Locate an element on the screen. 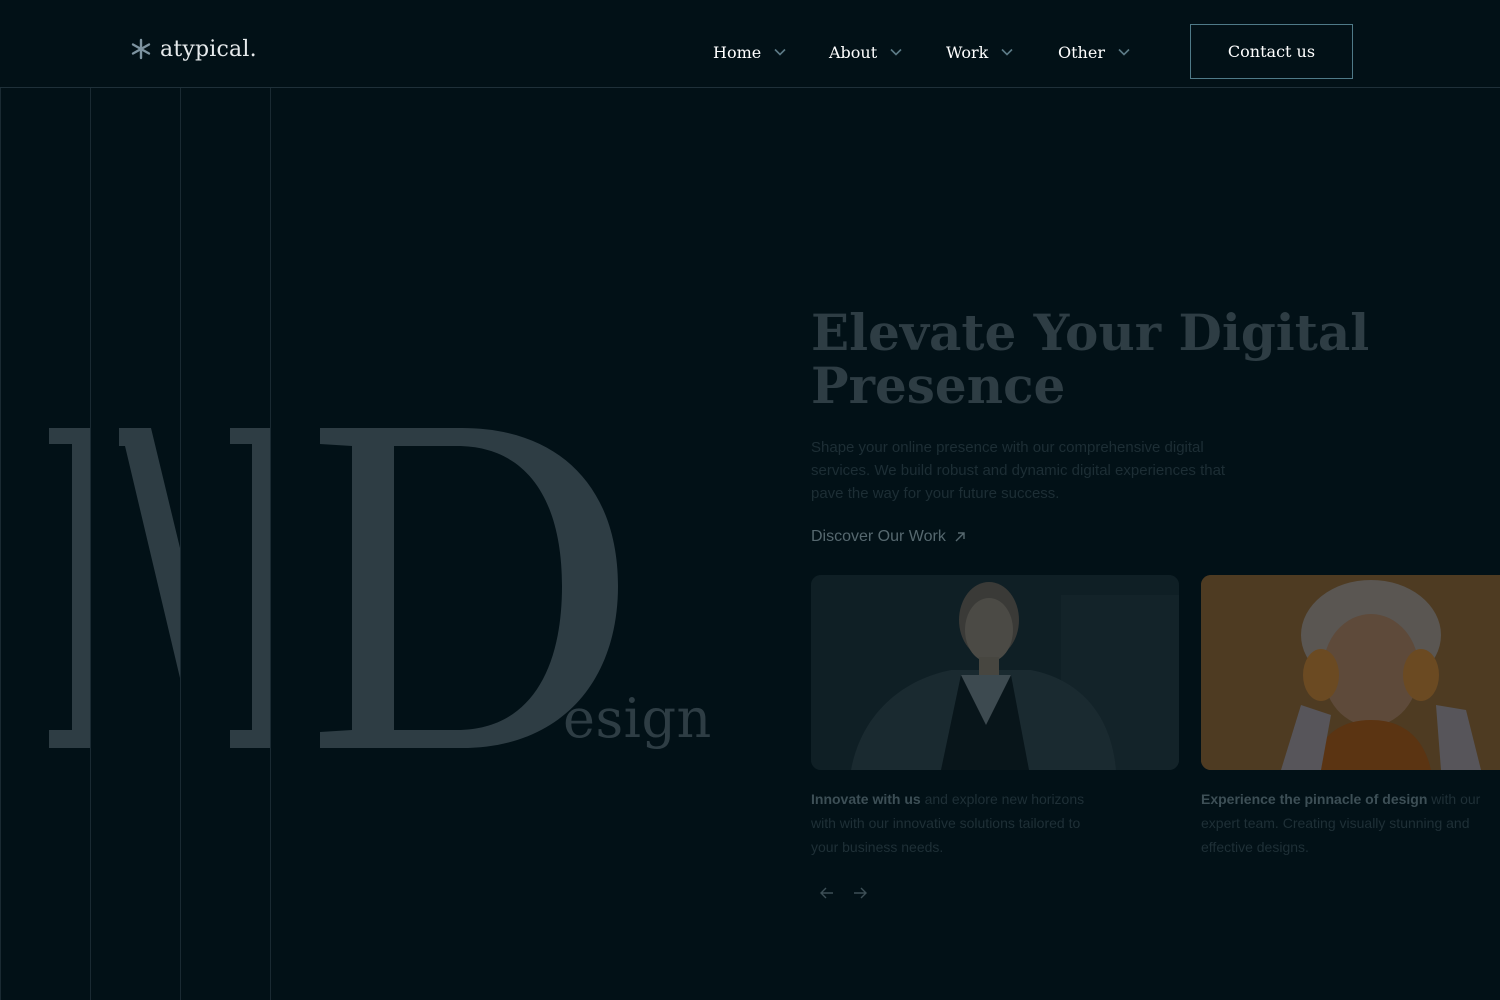 The height and width of the screenshot is (1000, 1500). nav-item-label: Other is located at coordinates (1081, 52).